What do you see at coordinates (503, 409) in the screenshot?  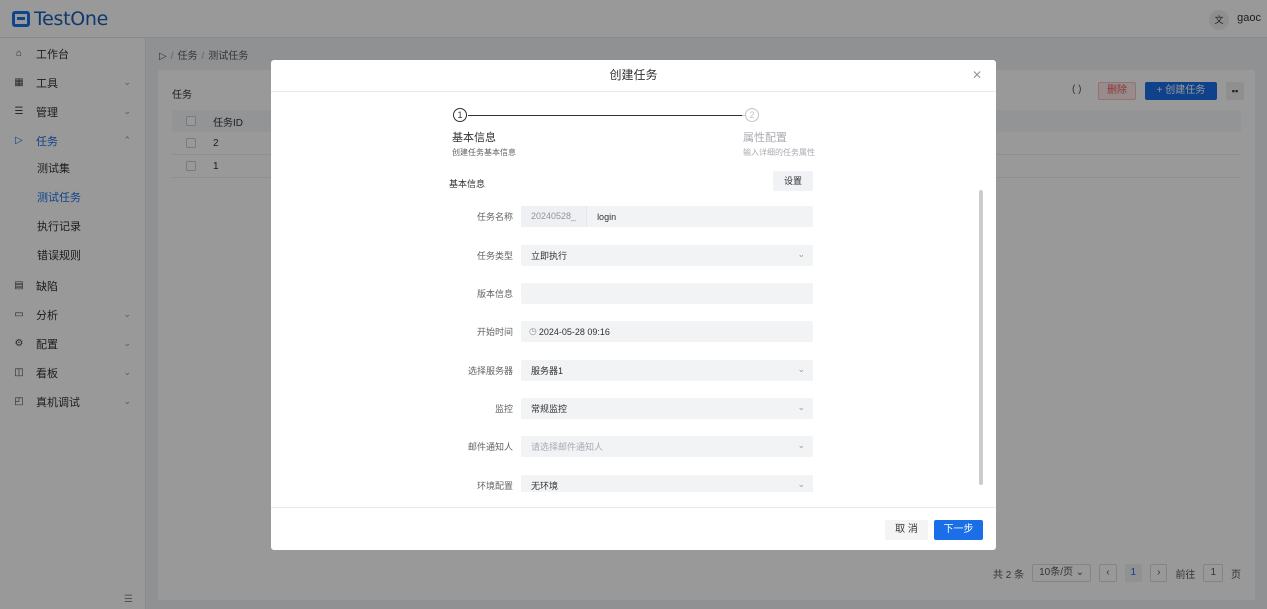 I see `monitor-label: 监控` at bounding box center [503, 409].